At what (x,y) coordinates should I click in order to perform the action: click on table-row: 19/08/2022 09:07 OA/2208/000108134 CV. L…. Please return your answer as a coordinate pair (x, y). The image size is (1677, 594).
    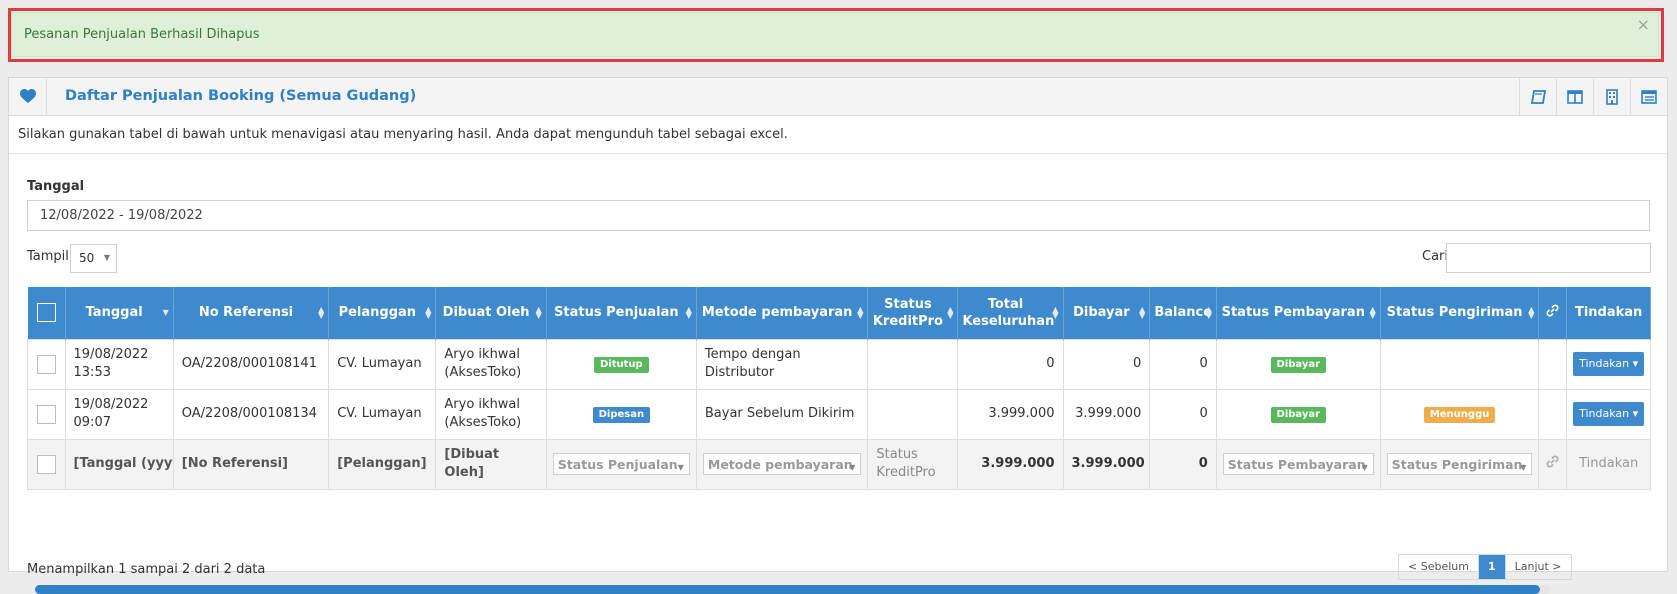
    Looking at the image, I should click on (839, 414).